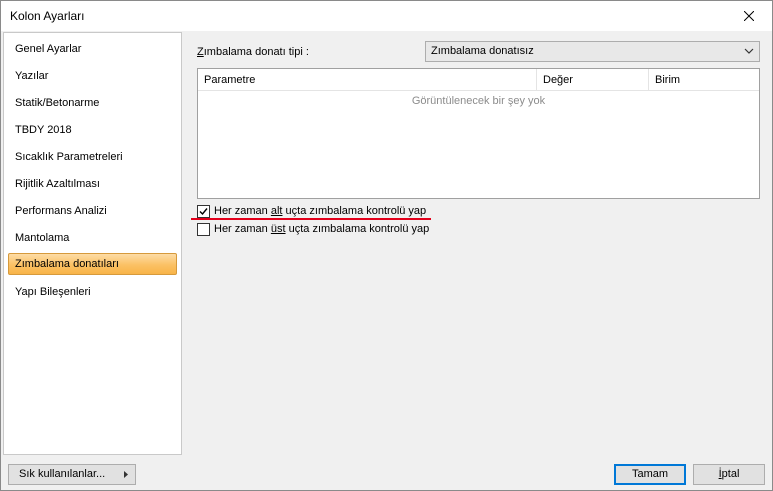 This screenshot has width=773, height=491. What do you see at coordinates (92, 157) in the screenshot?
I see `nav-item-sicaklik-parametreleri: Sıcaklık Parametreleri` at bounding box center [92, 157].